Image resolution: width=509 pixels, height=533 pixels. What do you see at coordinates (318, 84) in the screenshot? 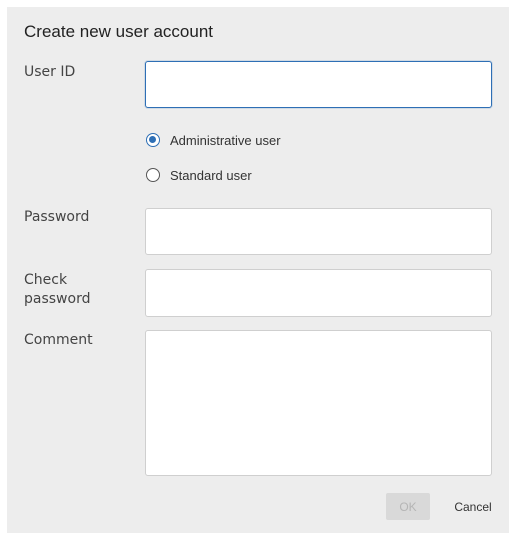
I see `user-id-input` at bounding box center [318, 84].